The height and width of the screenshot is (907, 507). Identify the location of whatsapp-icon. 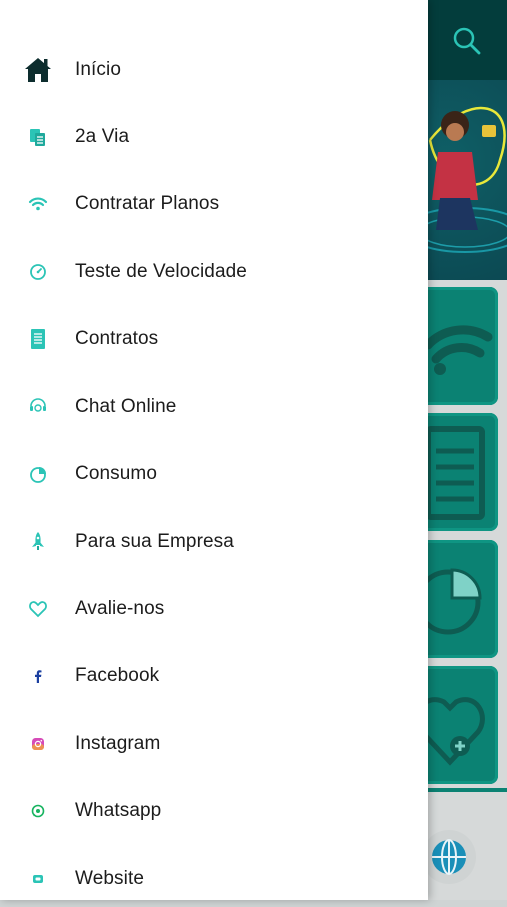
(38, 811).